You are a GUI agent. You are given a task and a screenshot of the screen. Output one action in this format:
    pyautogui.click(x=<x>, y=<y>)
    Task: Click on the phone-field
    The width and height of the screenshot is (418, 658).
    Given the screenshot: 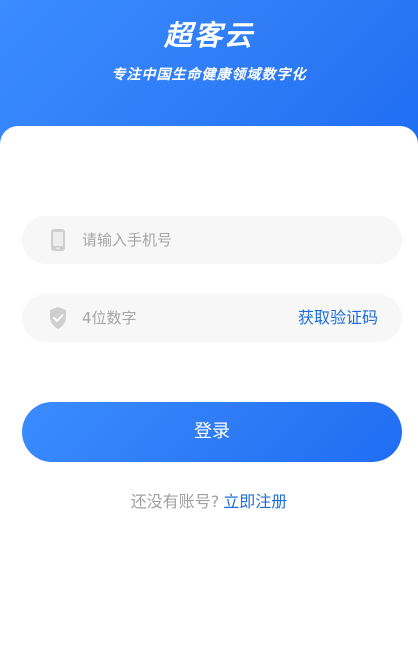 What is the action you would take?
    pyautogui.click(x=212, y=240)
    